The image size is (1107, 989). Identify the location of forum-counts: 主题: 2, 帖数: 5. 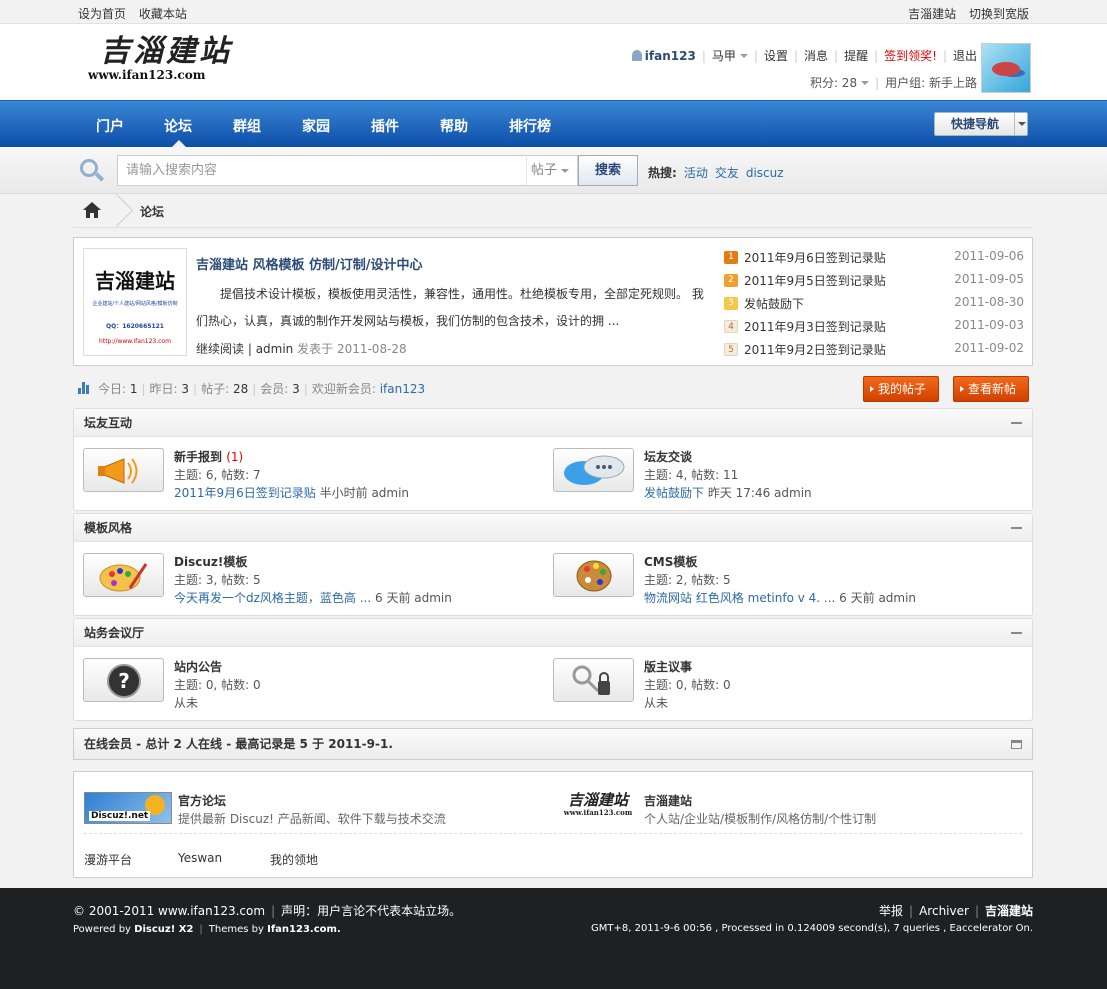
(687, 580).